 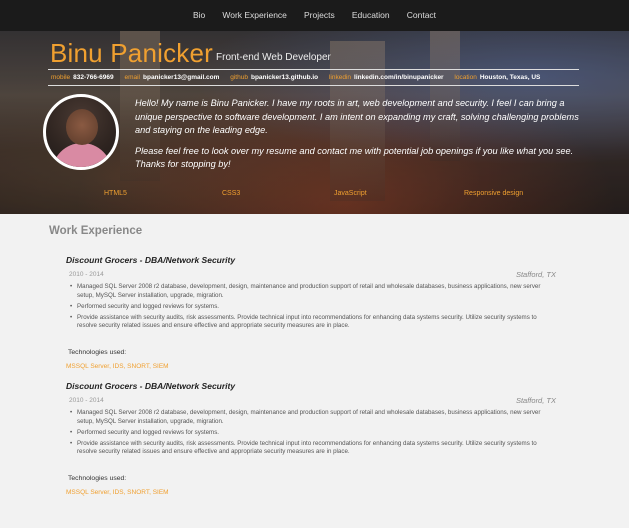 I want to click on contact-label-email: email, so click(x=132, y=77).